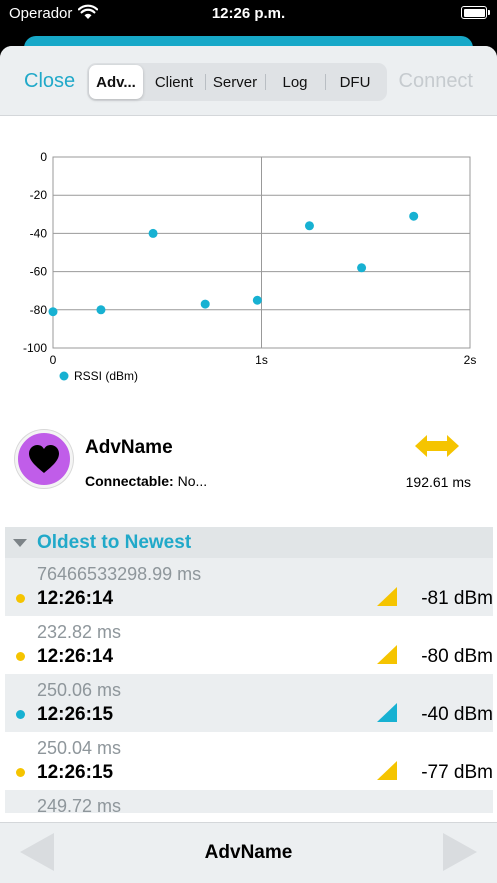 This screenshot has height=883, width=497. I want to click on disclosure-triangle-icon, so click(20, 542).